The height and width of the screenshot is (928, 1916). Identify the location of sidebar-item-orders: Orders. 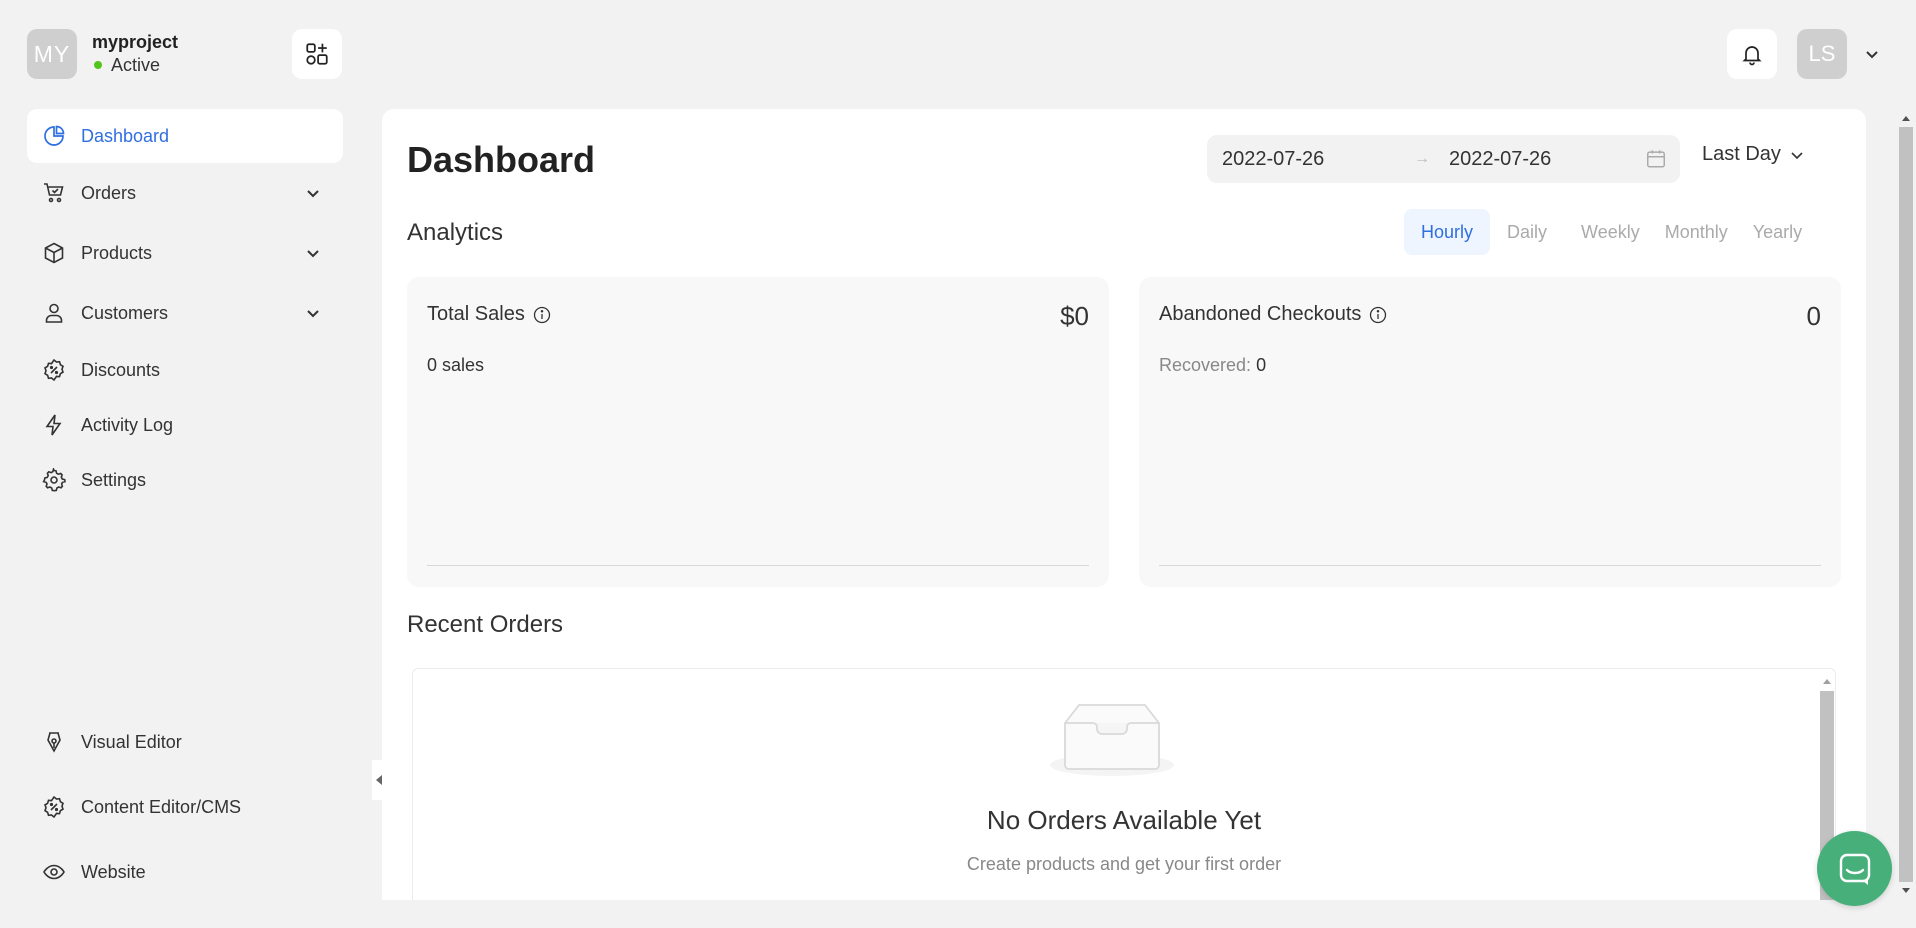
(185, 193).